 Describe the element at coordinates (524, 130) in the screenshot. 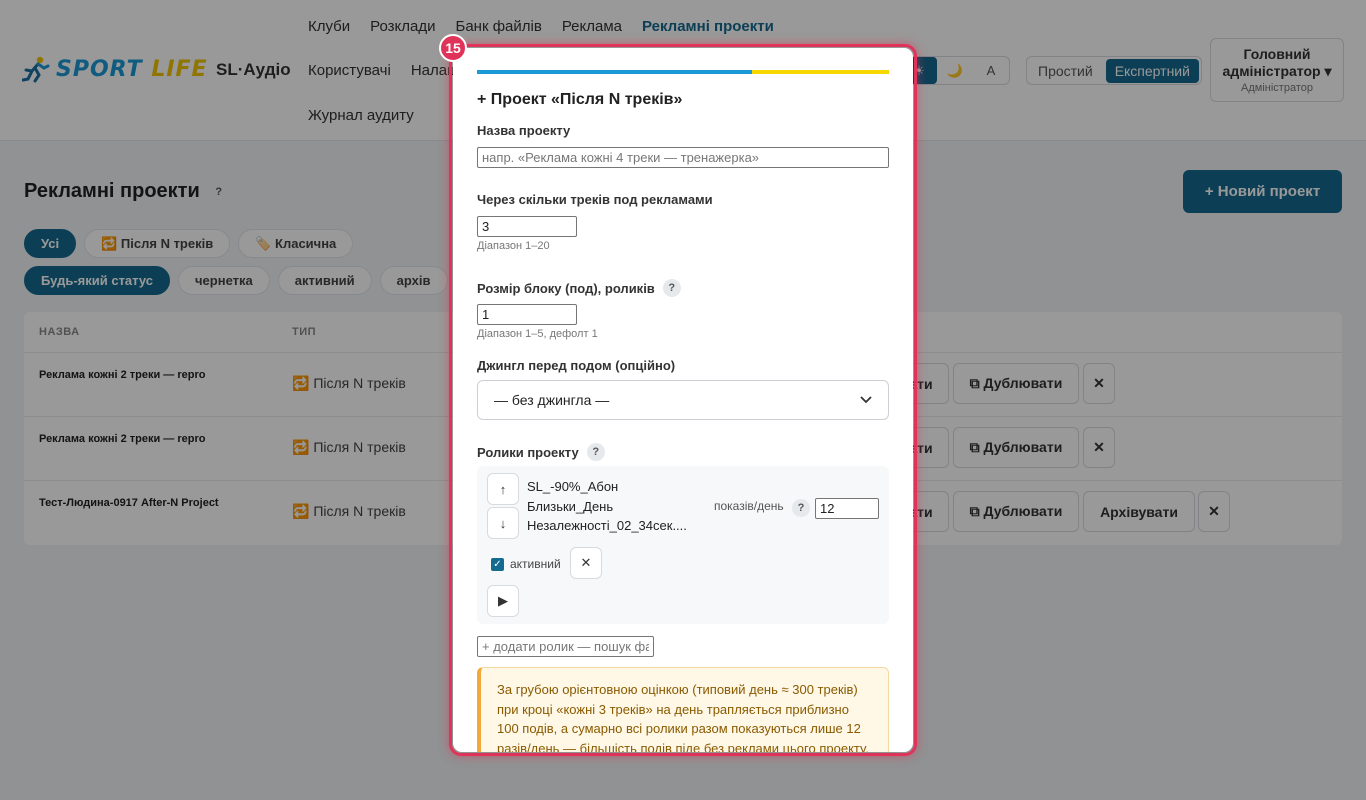

I see `project-name-label: Назва проекту` at that location.